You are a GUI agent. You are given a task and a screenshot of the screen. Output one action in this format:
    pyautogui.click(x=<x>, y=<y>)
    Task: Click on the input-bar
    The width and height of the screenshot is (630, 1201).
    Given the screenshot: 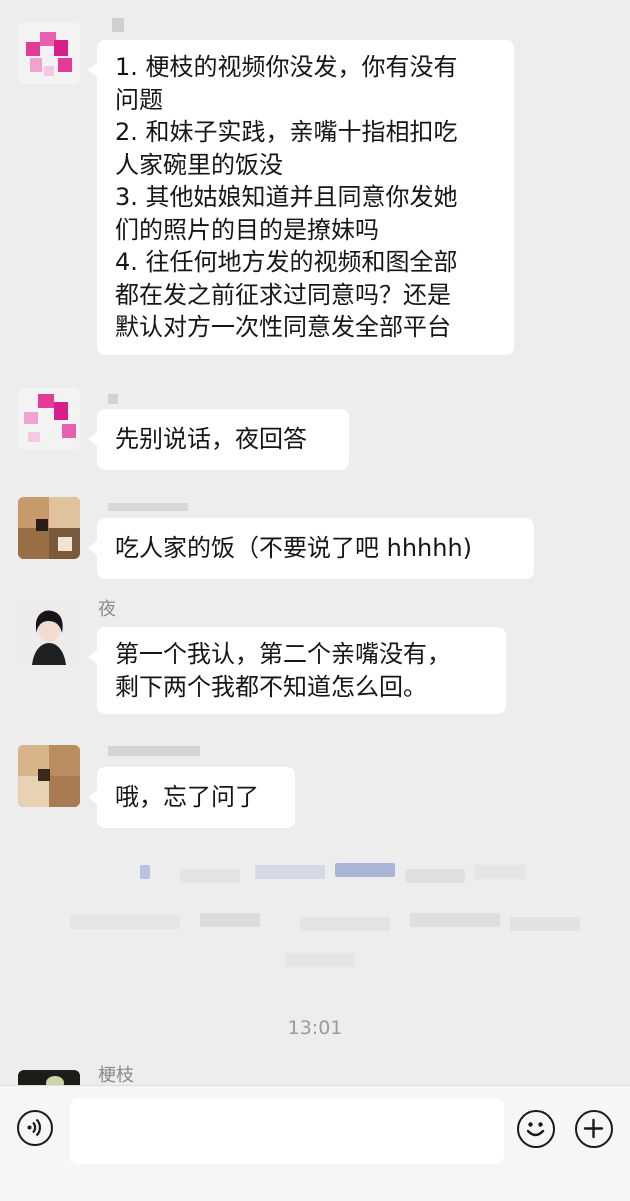 What is the action you would take?
    pyautogui.click(x=315, y=1143)
    